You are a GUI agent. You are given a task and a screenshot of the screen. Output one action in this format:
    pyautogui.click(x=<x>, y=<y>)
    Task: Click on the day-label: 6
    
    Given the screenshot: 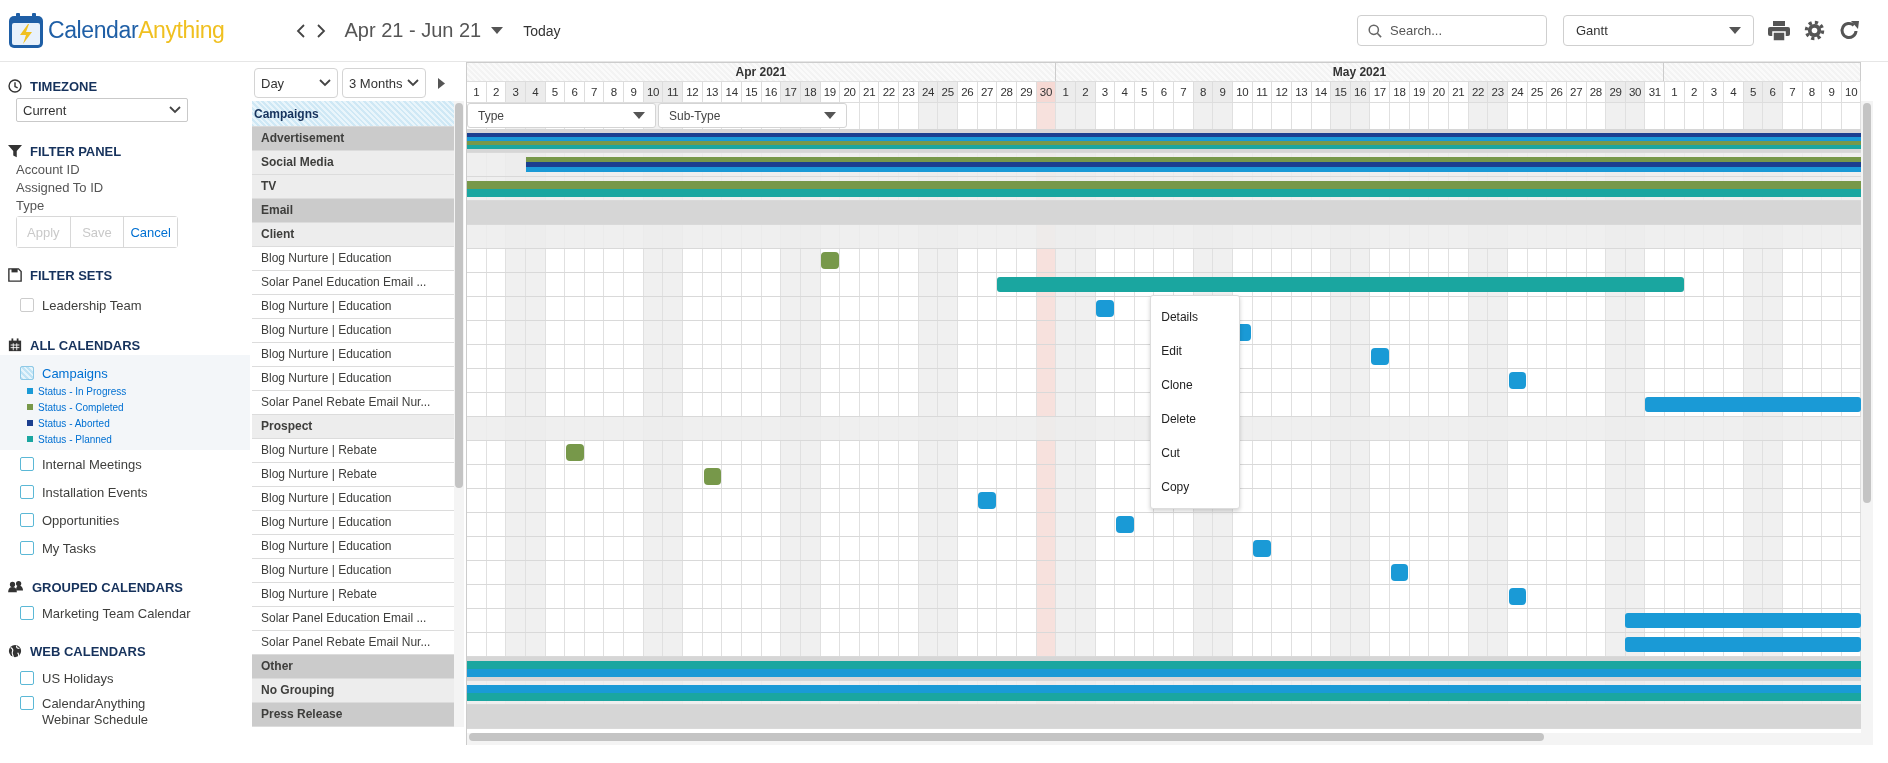 What is the action you would take?
    pyautogui.click(x=1773, y=92)
    